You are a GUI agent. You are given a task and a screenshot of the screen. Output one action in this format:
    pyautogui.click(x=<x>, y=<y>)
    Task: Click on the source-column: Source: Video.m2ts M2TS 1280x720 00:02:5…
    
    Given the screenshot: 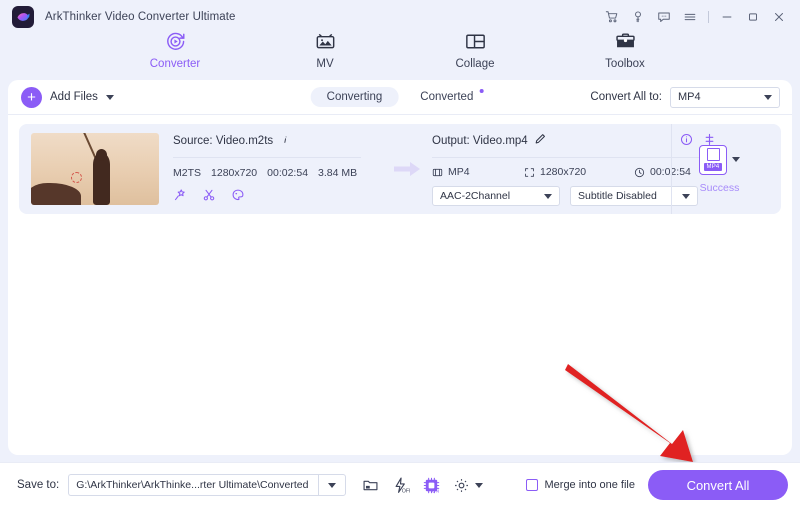 What is the action you would take?
    pyautogui.click(x=275, y=169)
    